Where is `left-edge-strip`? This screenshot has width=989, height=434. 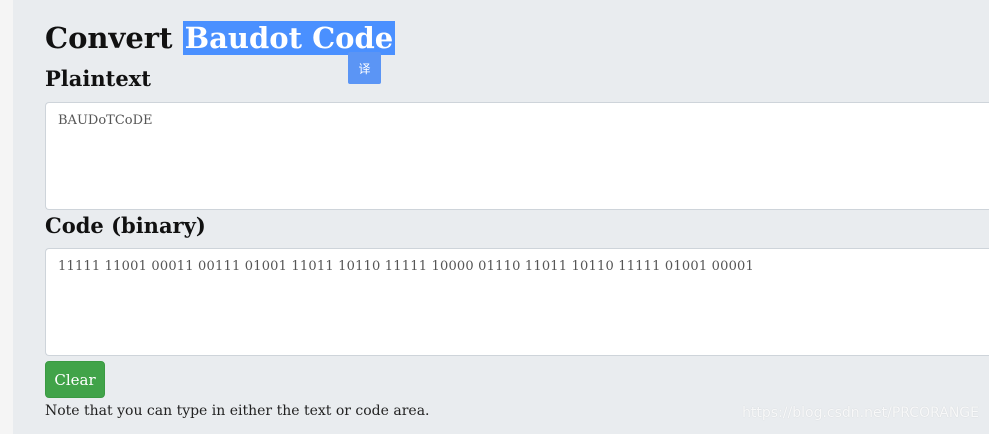
left-edge-strip is located at coordinates (6, 217).